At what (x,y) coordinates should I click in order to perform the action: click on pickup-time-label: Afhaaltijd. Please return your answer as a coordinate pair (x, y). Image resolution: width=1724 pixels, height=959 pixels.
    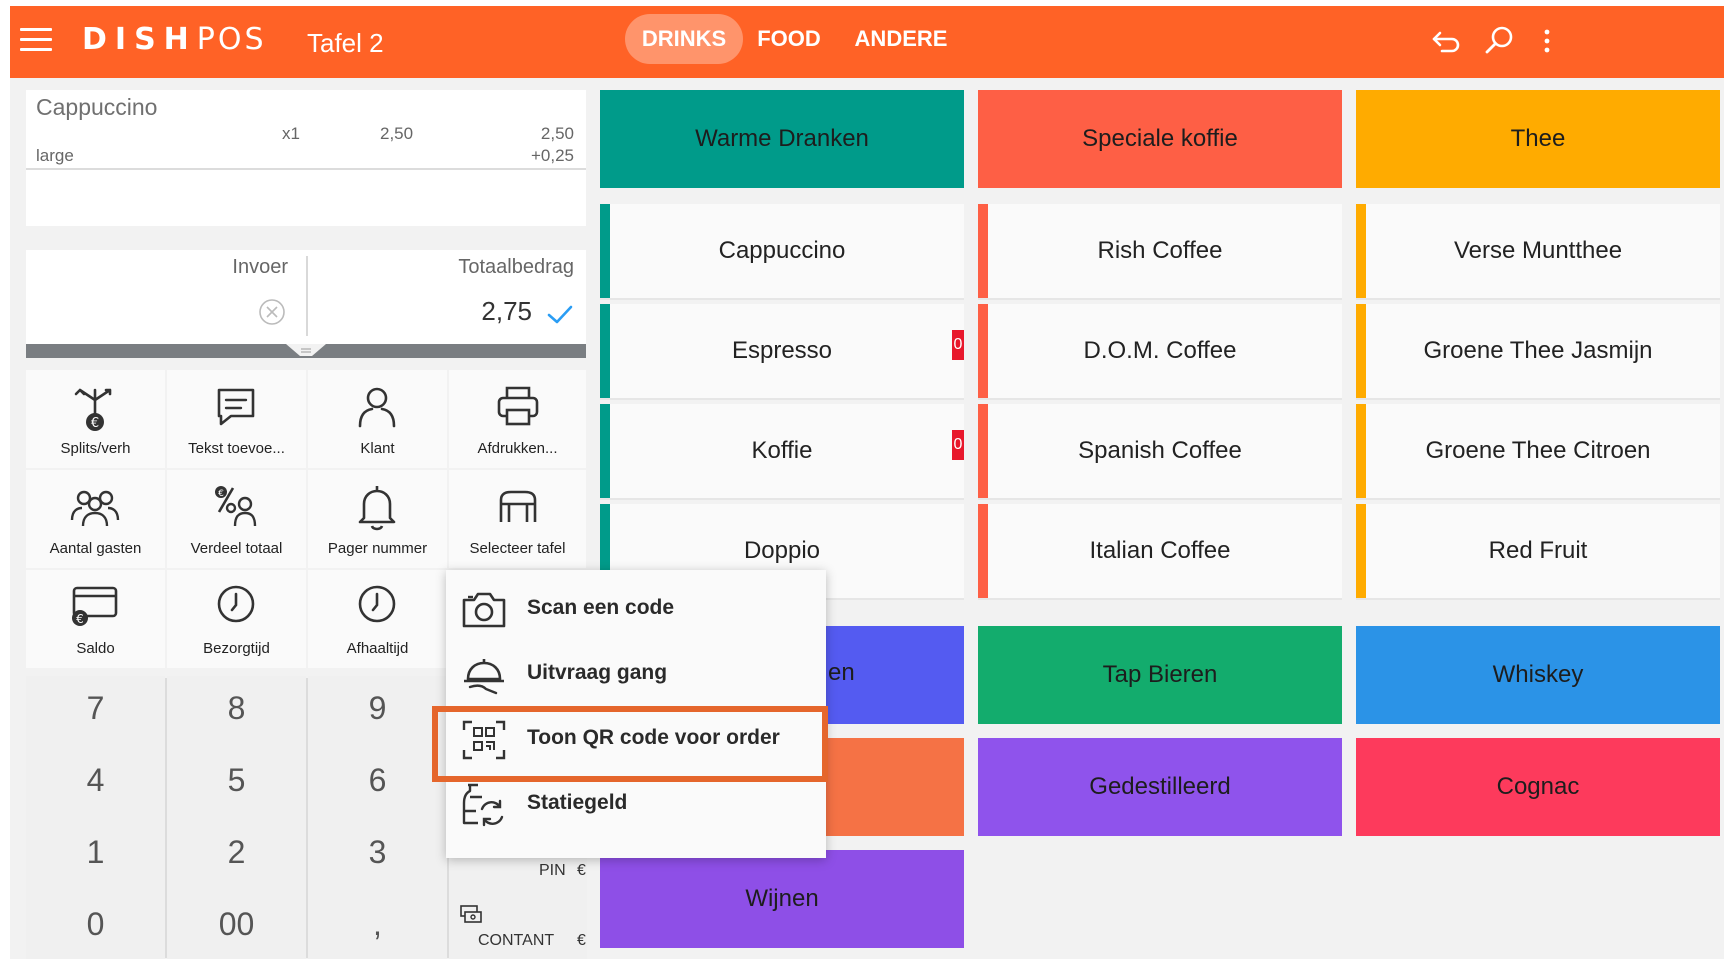
    Looking at the image, I should click on (377, 648).